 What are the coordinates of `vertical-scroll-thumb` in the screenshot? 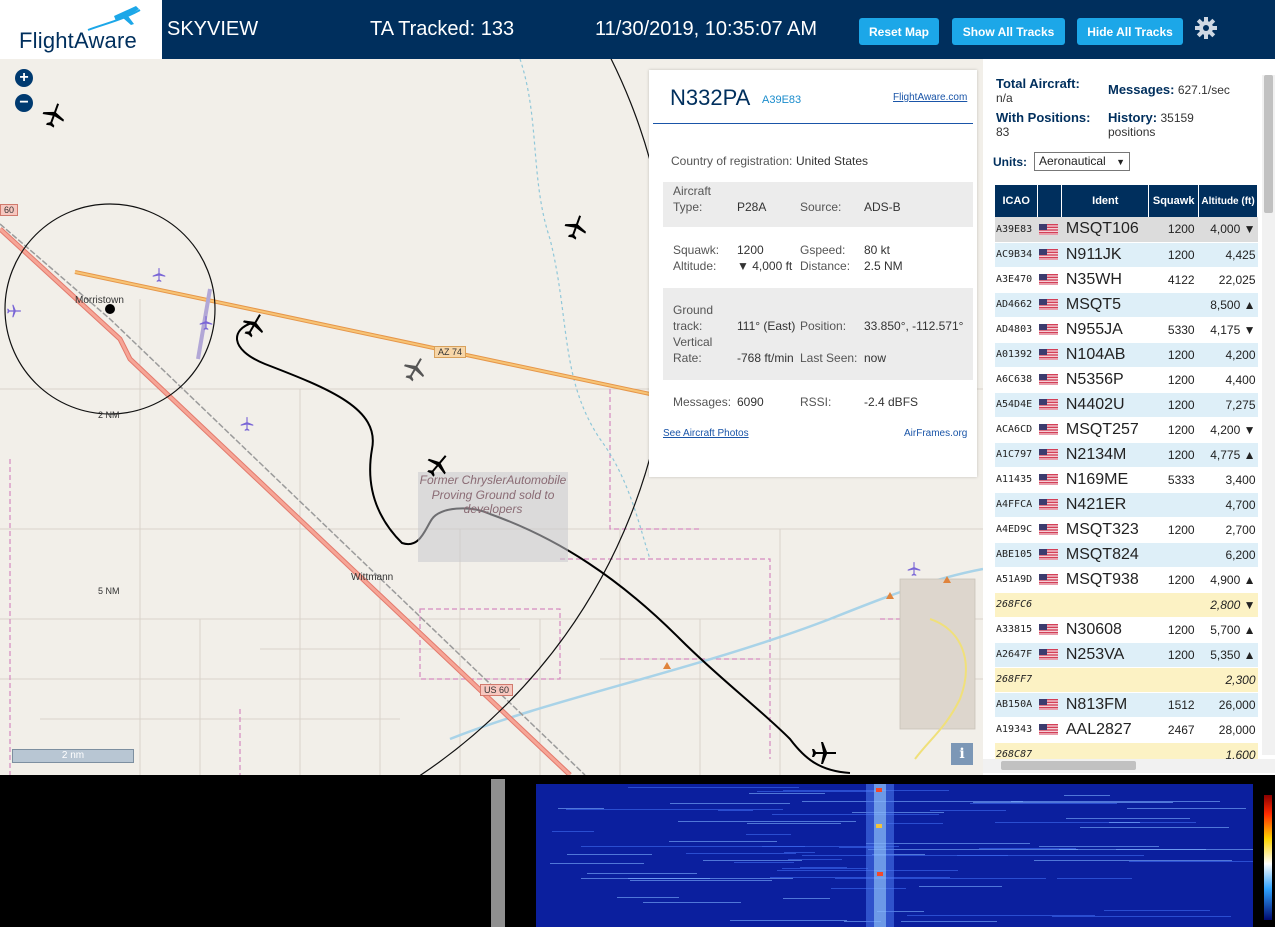 It's located at (1268, 144).